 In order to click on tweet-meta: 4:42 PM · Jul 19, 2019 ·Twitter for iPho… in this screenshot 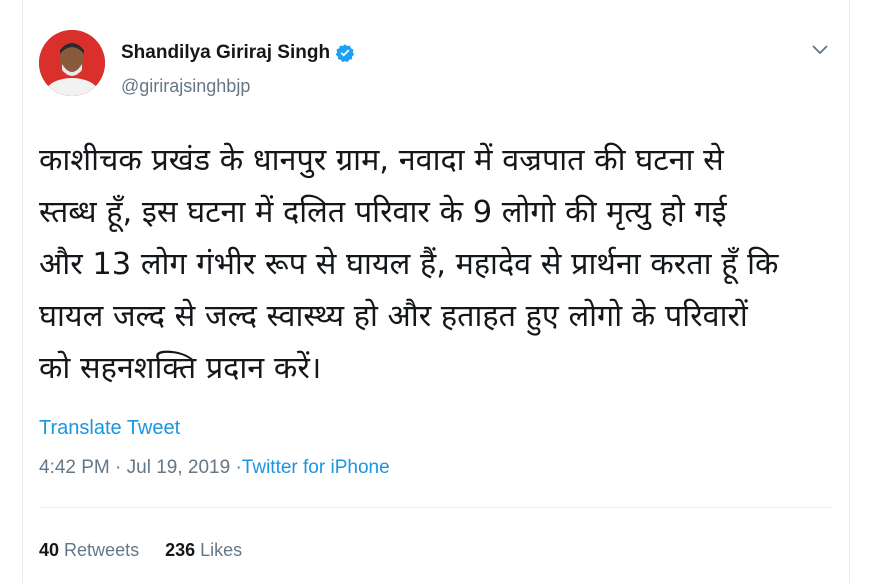, I will do `click(214, 468)`.